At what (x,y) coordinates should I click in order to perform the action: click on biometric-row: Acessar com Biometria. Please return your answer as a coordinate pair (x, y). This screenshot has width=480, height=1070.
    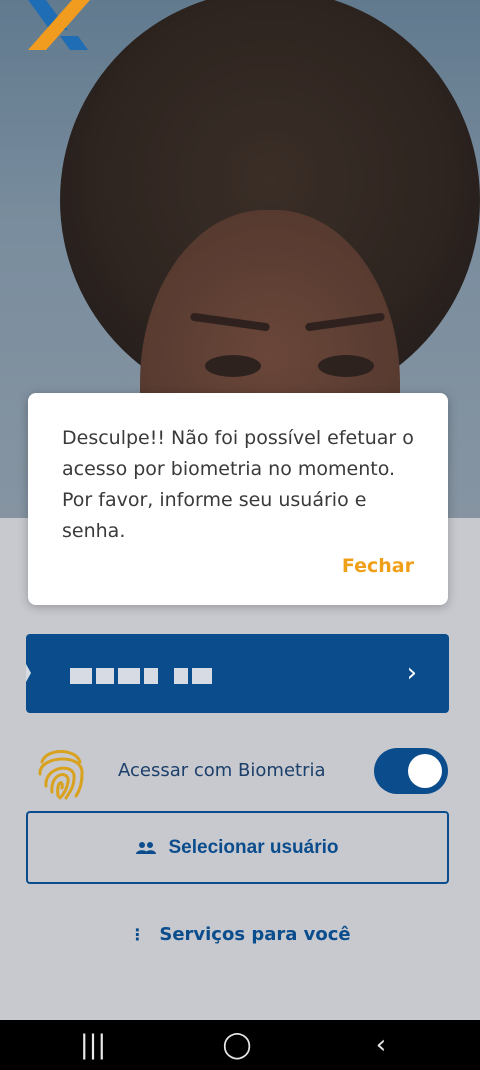
    Looking at the image, I should click on (237, 770).